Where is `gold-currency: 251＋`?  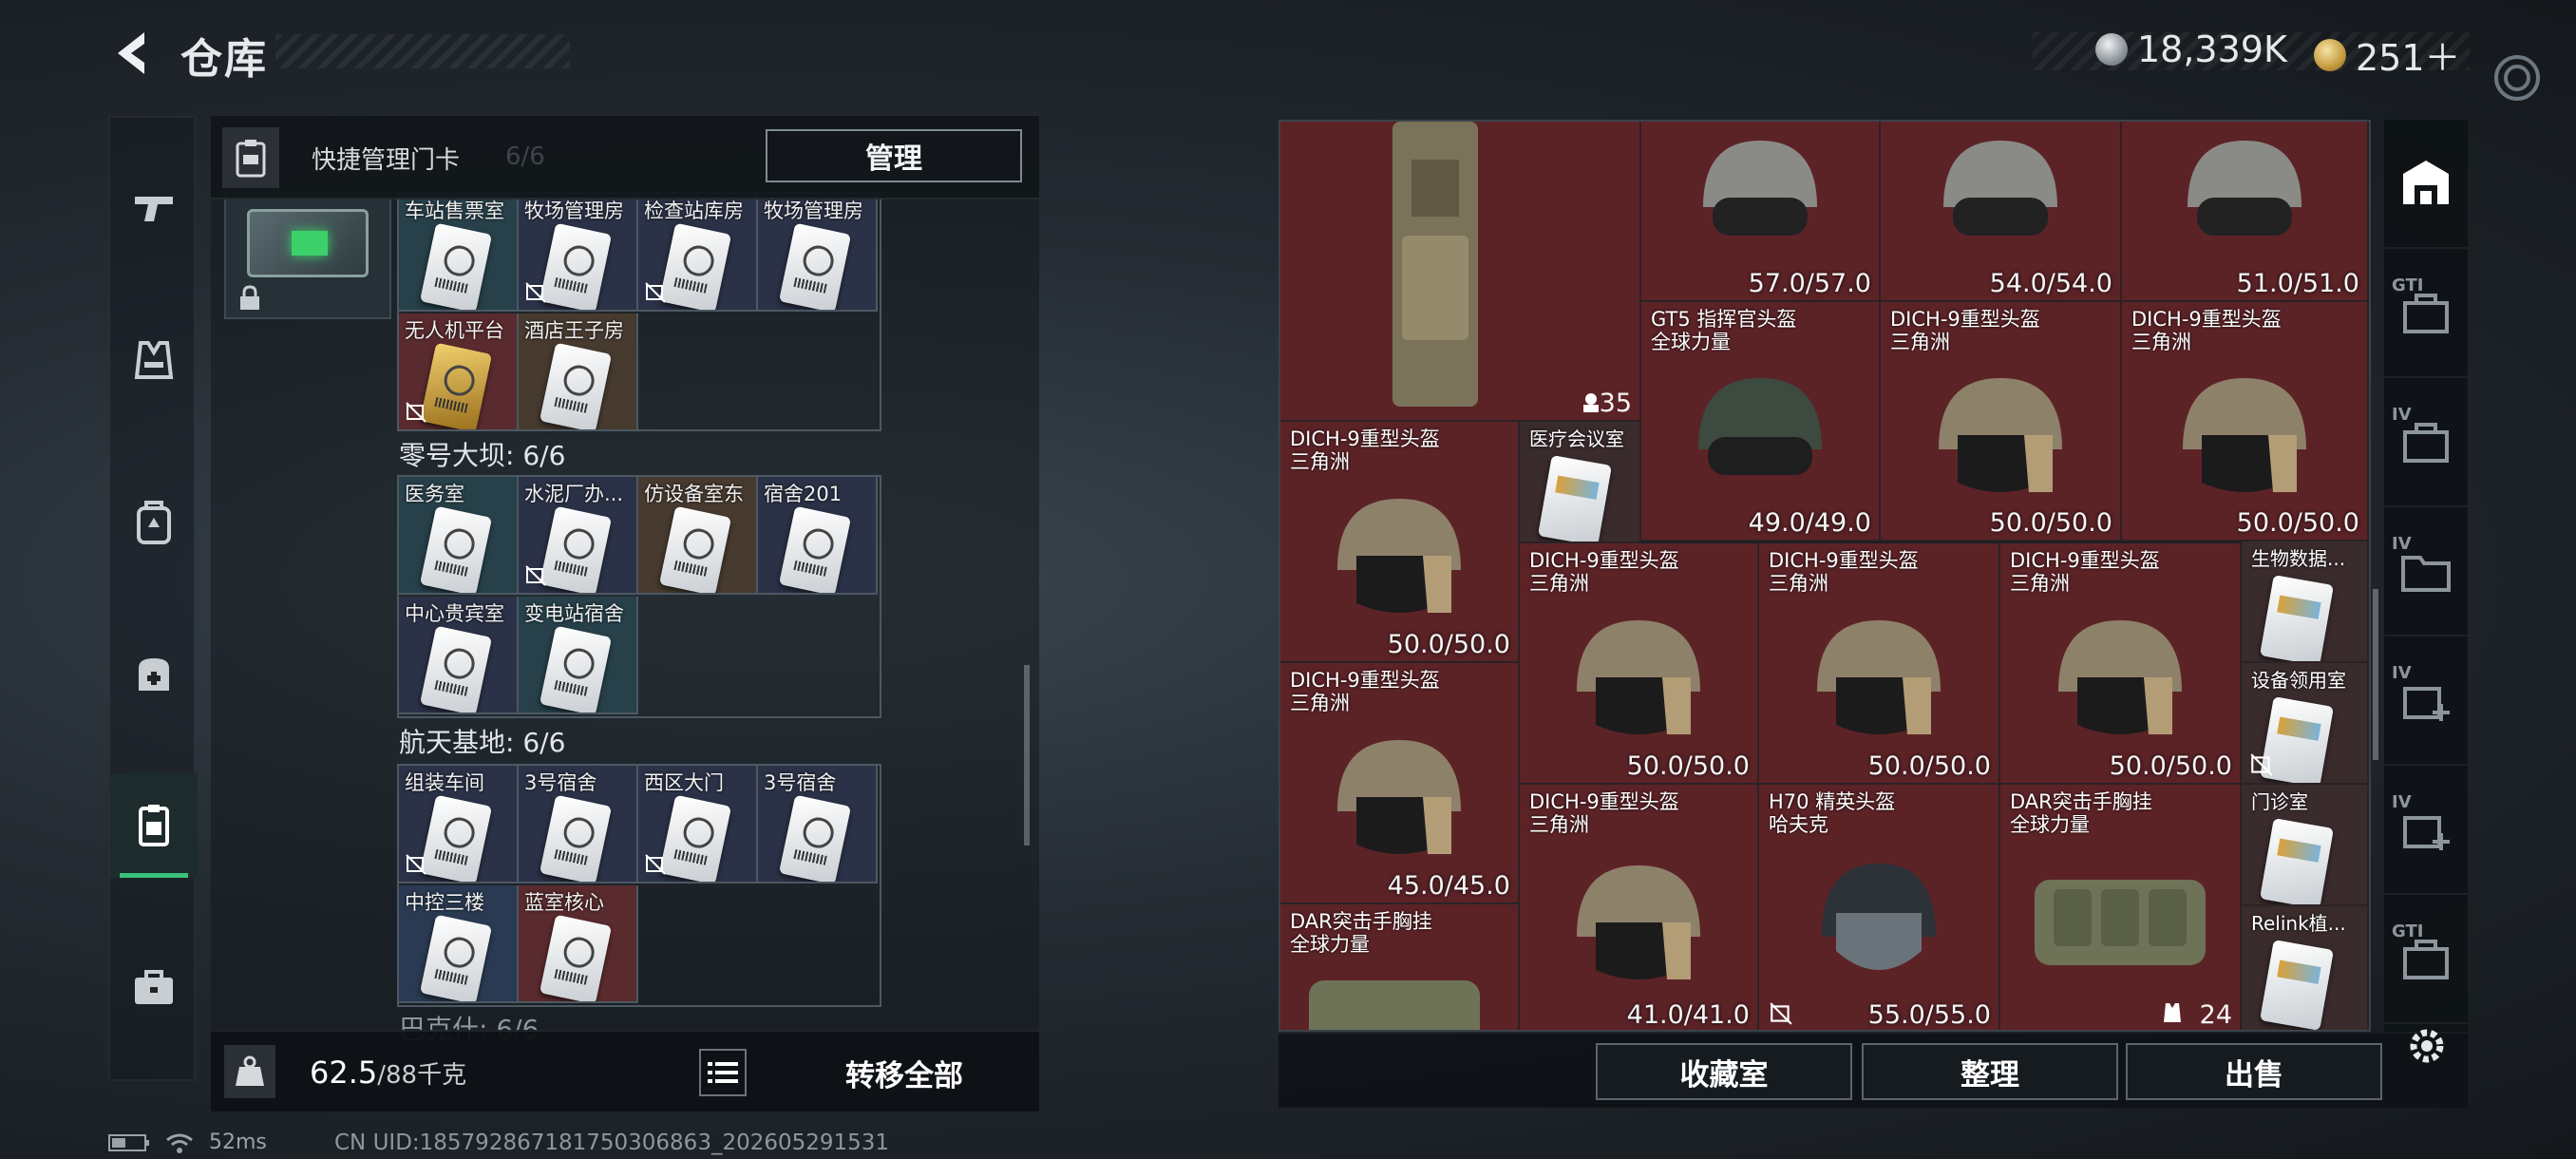 gold-currency: 251＋ is located at coordinates (2387, 54).